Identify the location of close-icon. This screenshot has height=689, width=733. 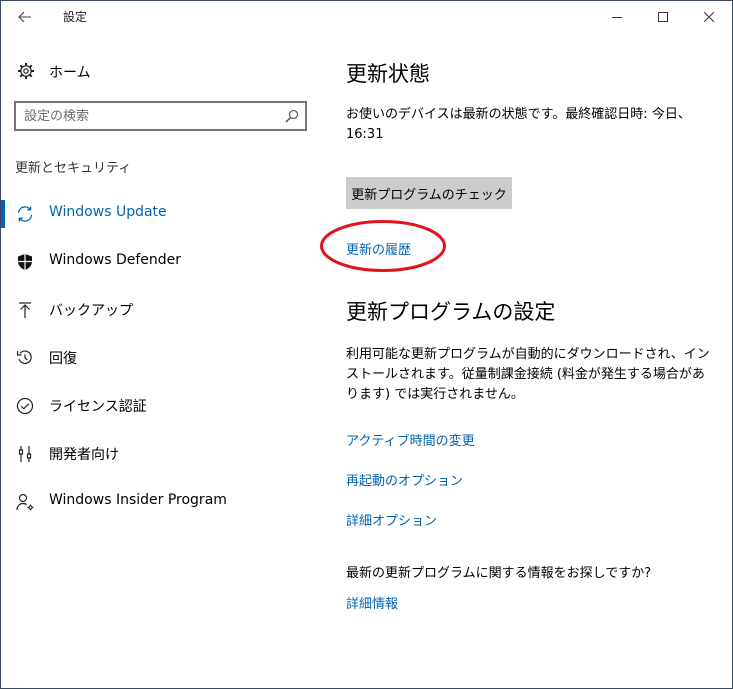
(709, 17).